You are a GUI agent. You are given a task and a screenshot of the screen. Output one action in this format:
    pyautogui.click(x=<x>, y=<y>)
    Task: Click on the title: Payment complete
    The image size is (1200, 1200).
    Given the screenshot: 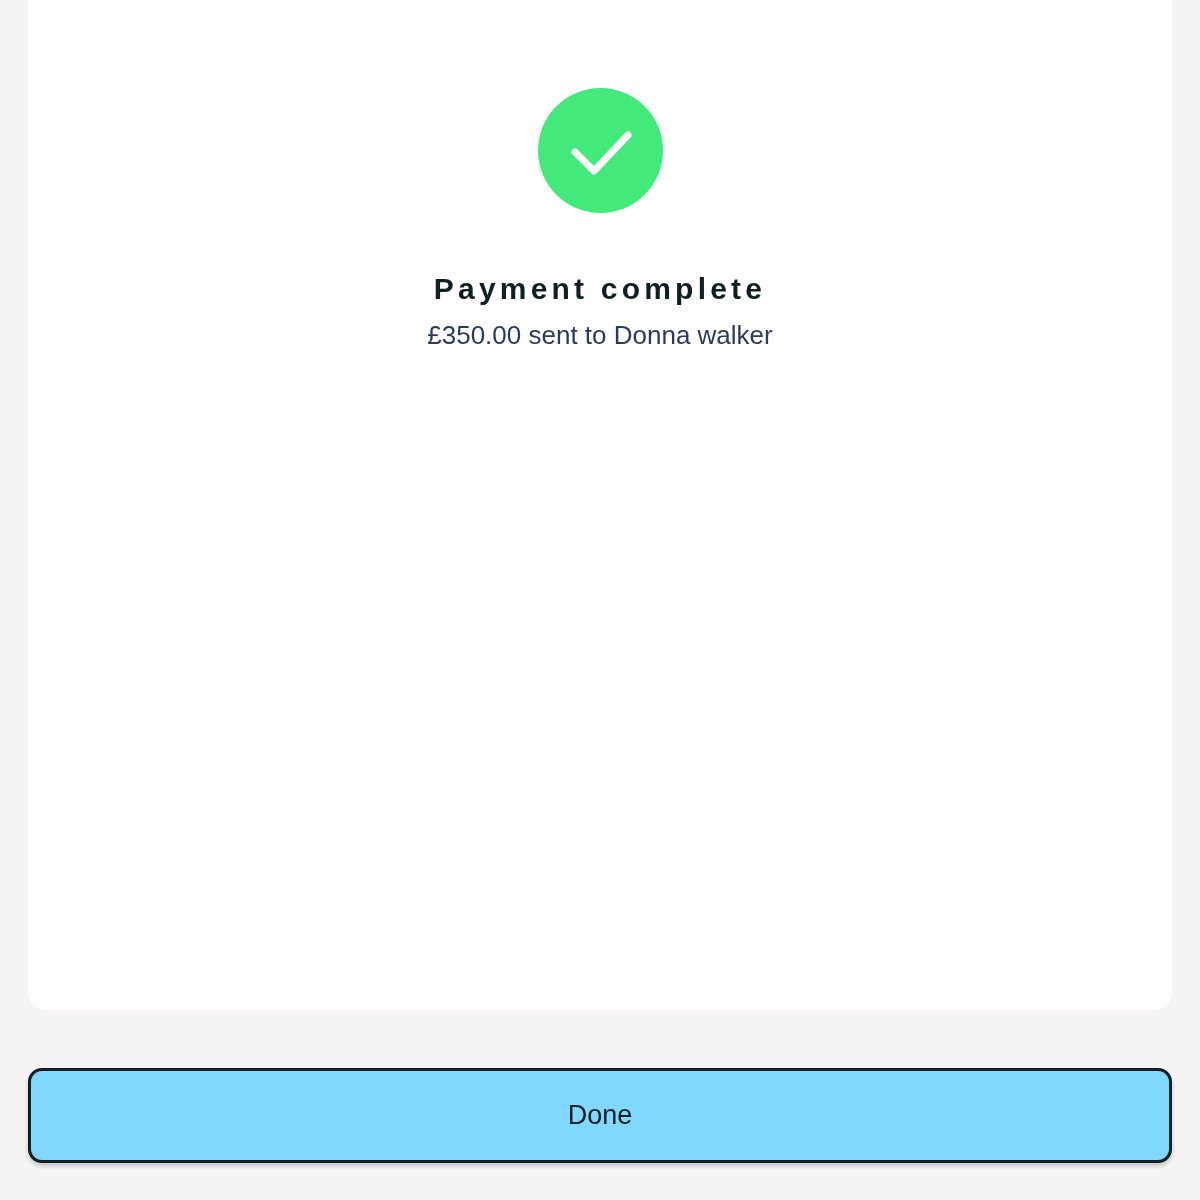 What is the action you would take?
    pyautogui.click(x=600, y=289)
    